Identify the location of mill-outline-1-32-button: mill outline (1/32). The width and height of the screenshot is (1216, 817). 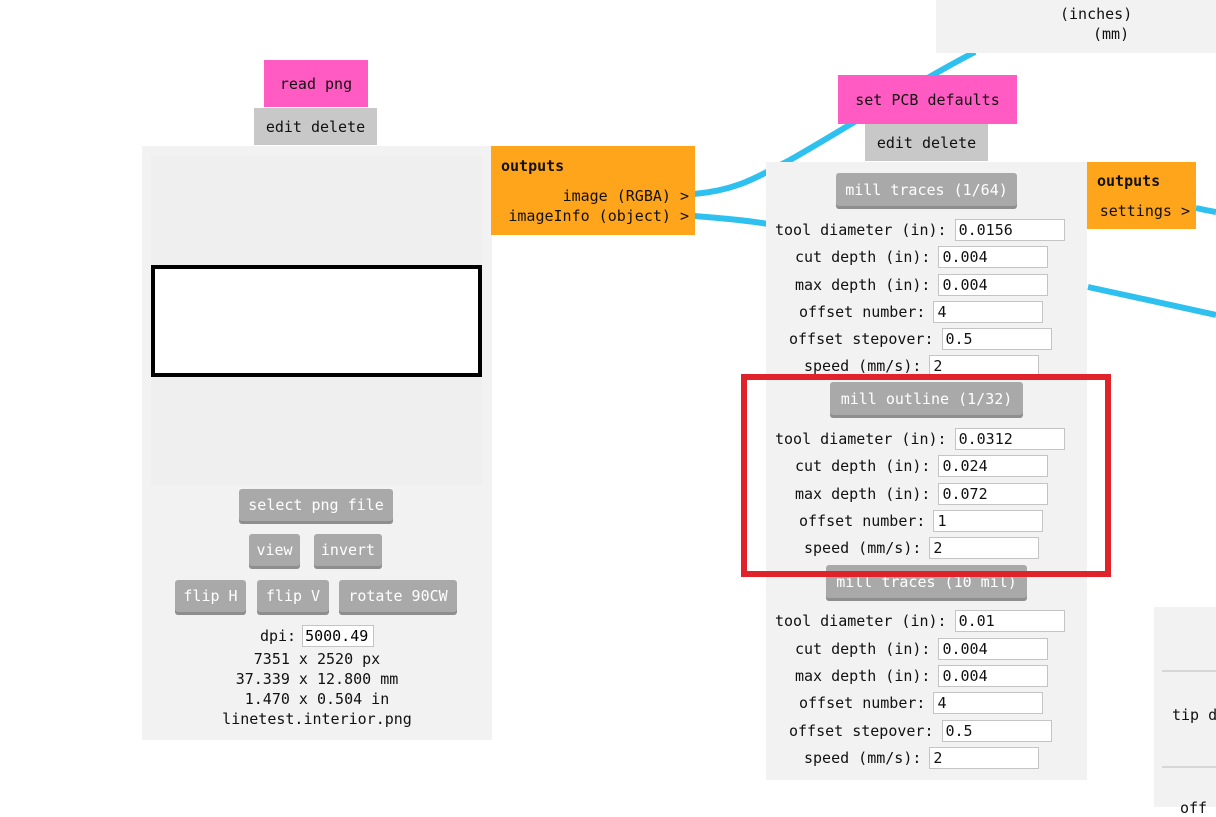
(926, 398).